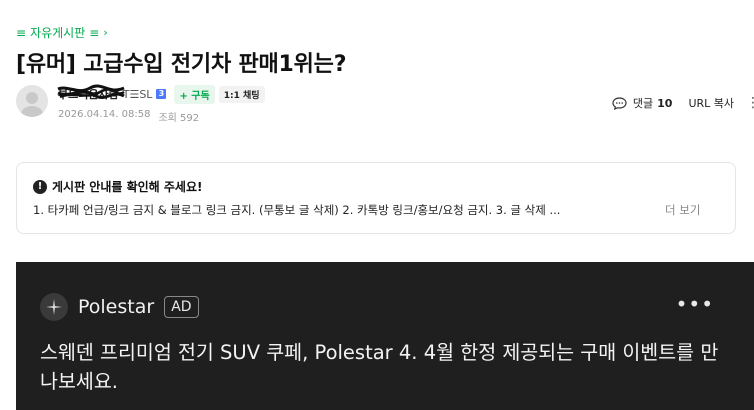  I want to click on subscribe-button: + 구독, so click(194, 94).